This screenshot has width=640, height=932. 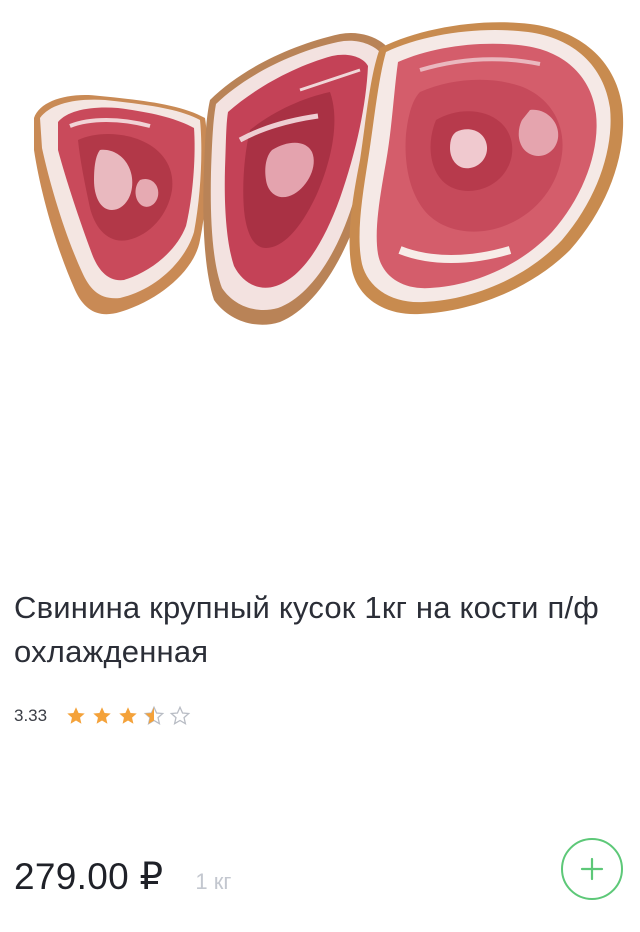 I want to click on unit-label: 1 кг, so click(x=213, y=881).